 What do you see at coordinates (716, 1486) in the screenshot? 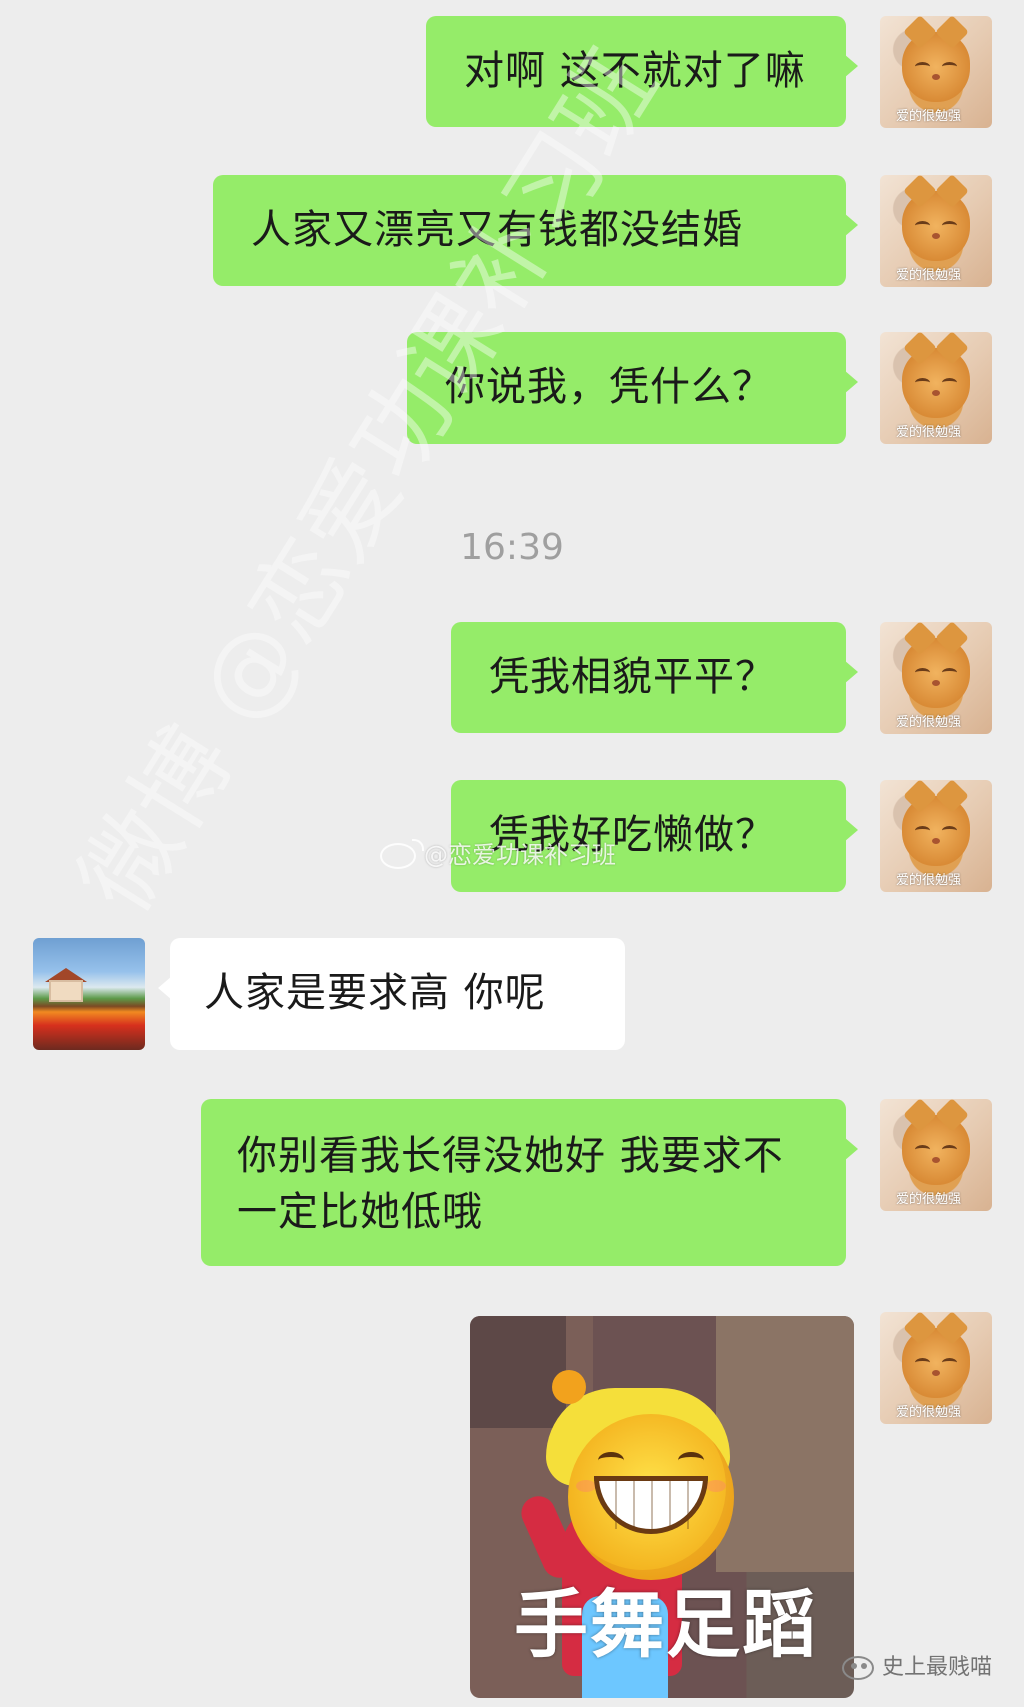
I see `sticker-blush-right` at bounding box center [716, 1486].